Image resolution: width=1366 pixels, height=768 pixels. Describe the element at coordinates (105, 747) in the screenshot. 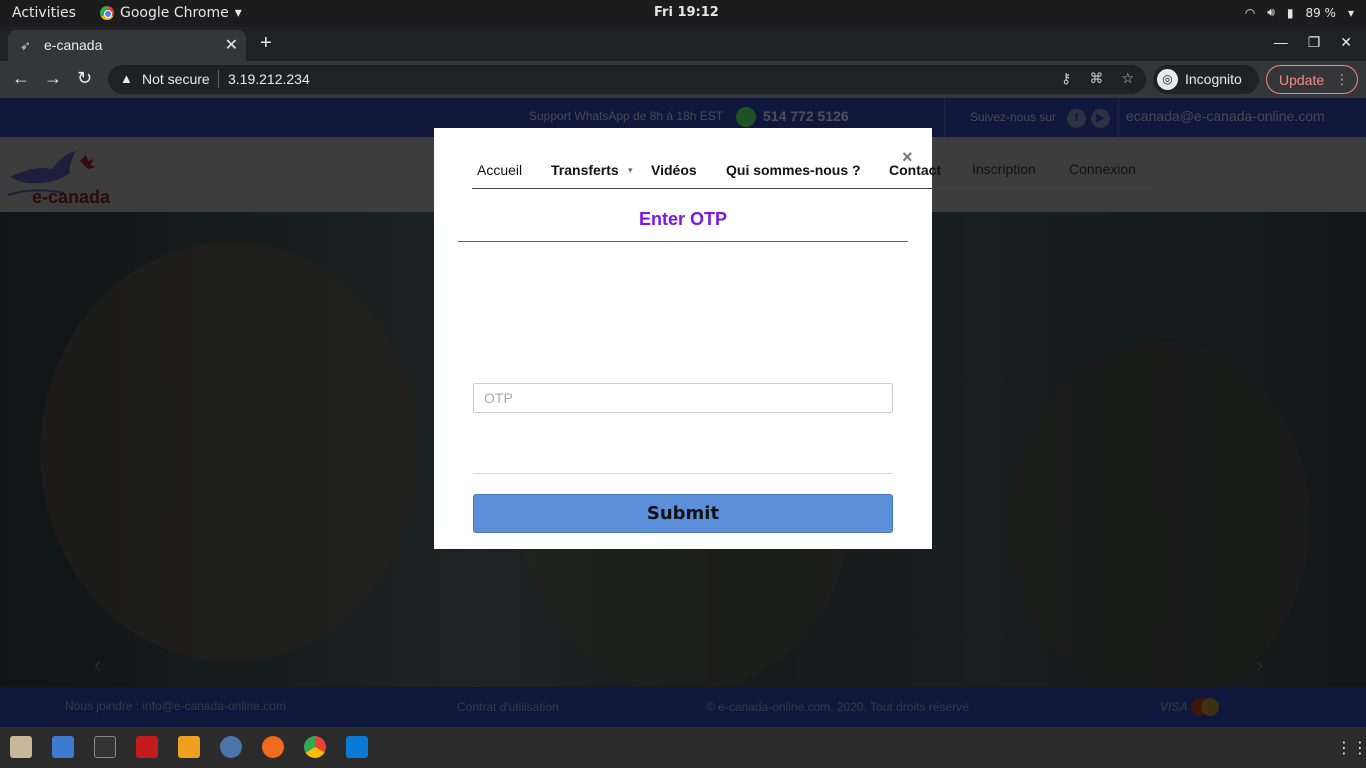

I see `terminal-icon` at that location.